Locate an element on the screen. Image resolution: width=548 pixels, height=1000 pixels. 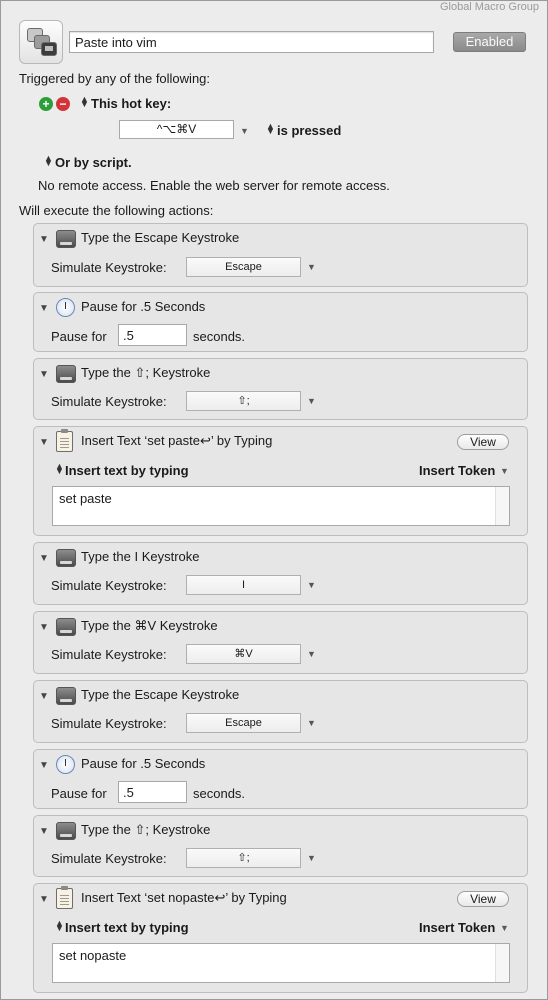
triggers-heading: Triggered by any of the following: is located at coordinates (115, 78).